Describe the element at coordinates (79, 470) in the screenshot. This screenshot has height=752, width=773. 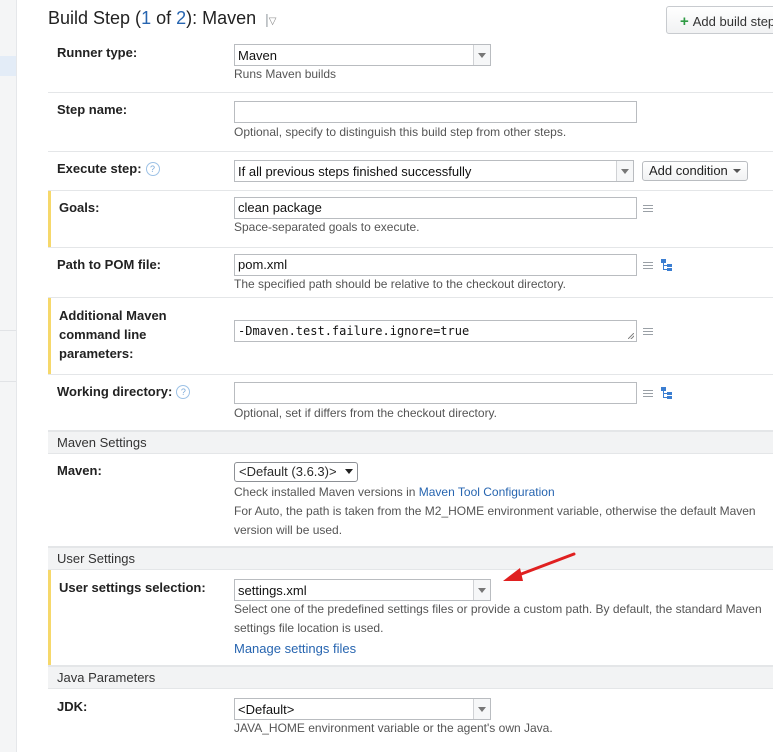
I see `maven-label: Maven:` at that location.